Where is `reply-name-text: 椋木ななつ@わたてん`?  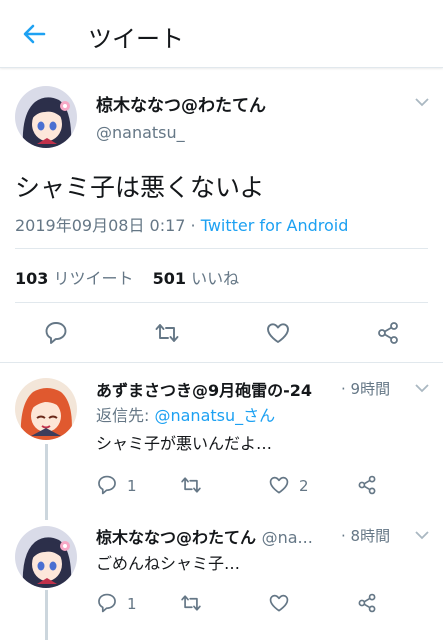 reply-name-text: 椋木ななつ@わたてん is located at coordinates (176, 537).